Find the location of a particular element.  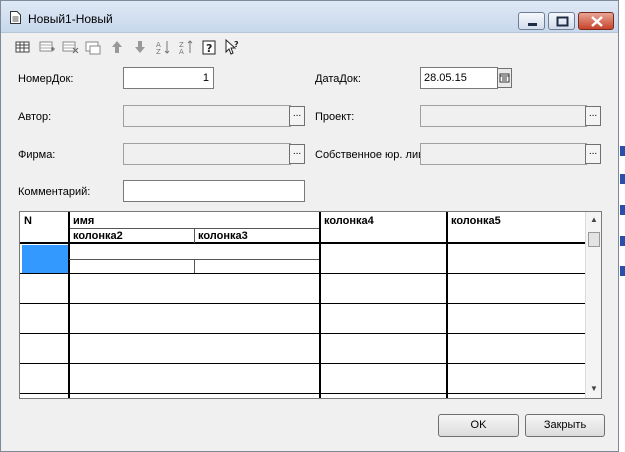

help-button: ? is located at coordinates (209, 47).